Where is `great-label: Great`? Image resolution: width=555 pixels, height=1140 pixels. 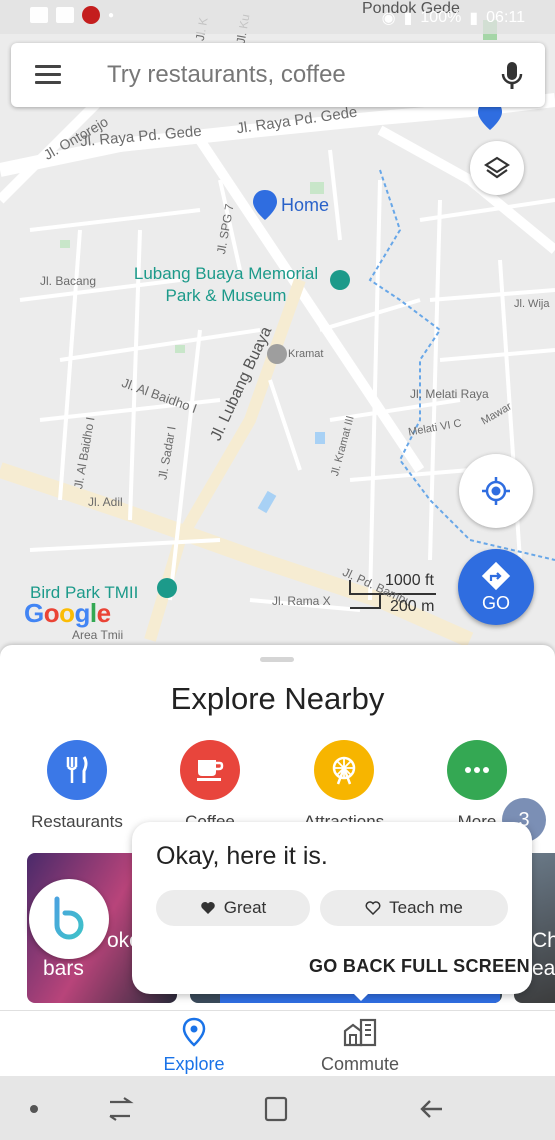 great-label: Great is located at coordinates (245, 907).